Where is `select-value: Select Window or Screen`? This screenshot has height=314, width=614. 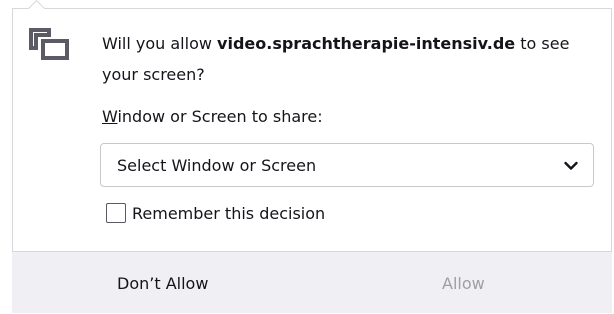
select-value: Select Window or Screen is located at coordinates (217, 165).